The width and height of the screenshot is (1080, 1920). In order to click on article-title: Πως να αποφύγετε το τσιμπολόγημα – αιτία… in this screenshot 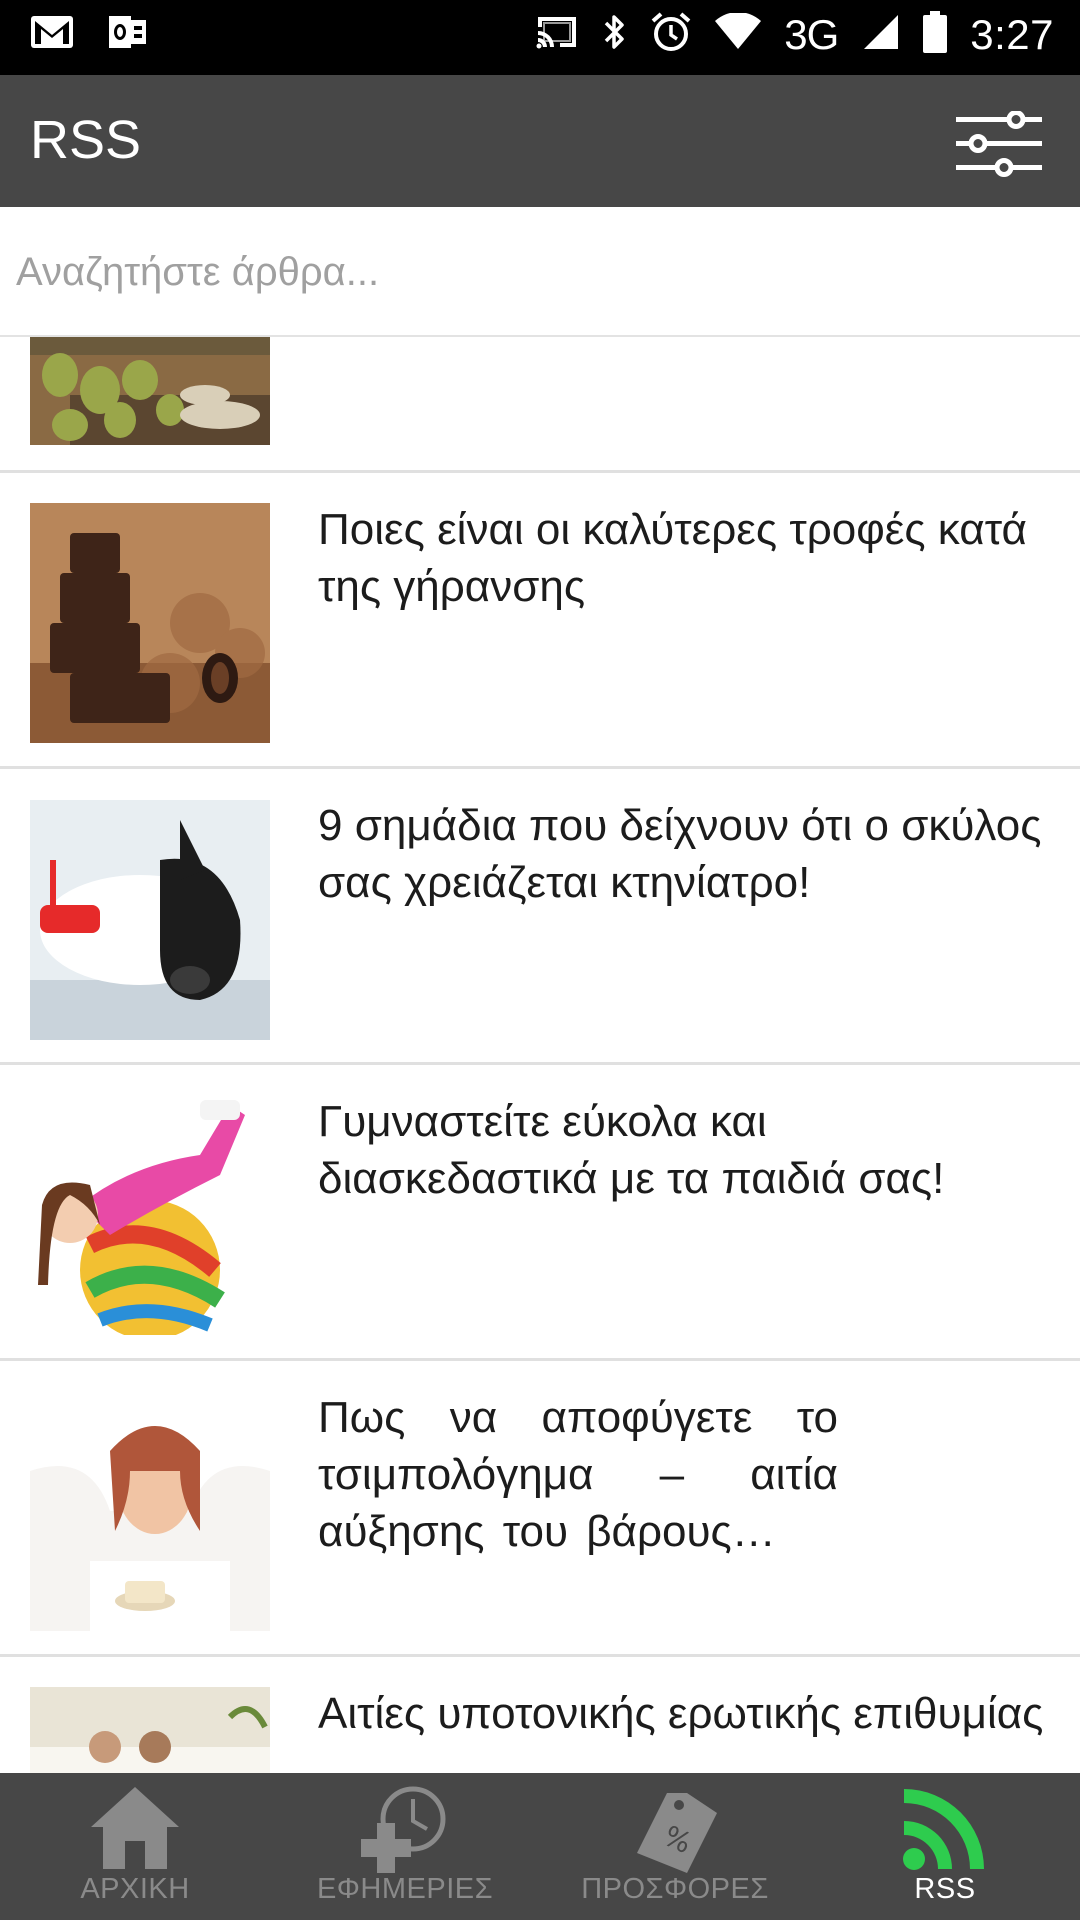, I will do `click(578, 1474)`.